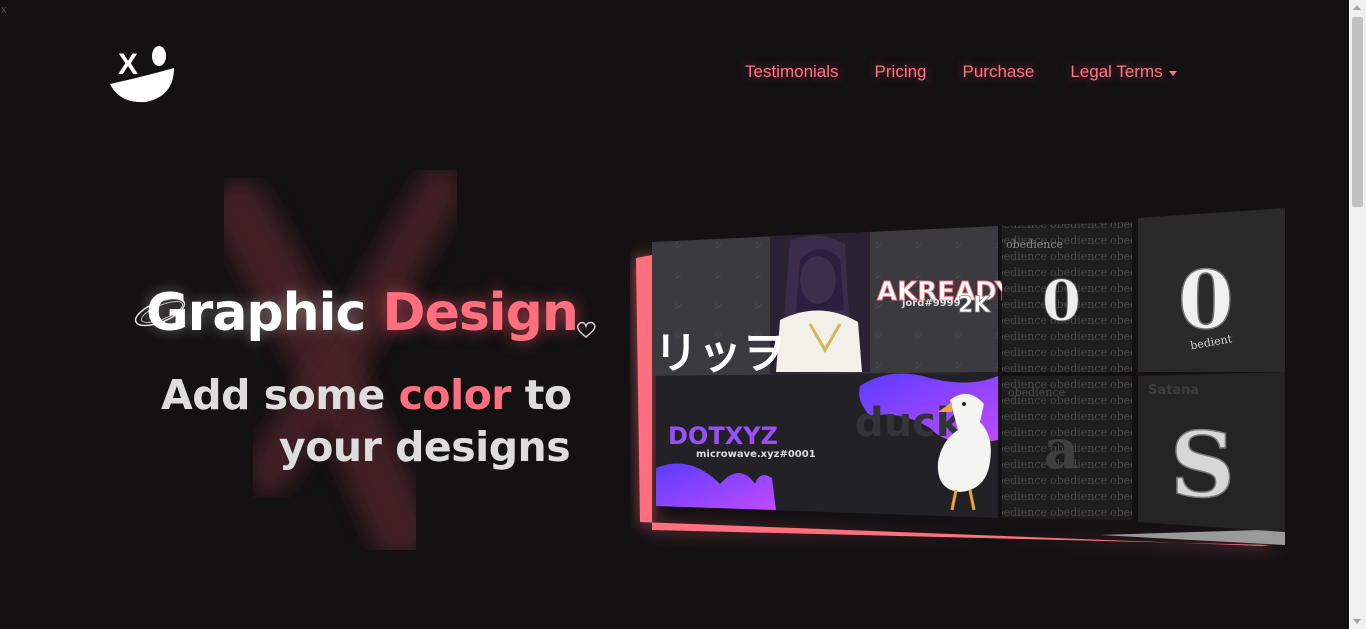  Describe the element at coordinates (144, 74) in the screenshot. I see `smiley-logo-icon: X` at that location.